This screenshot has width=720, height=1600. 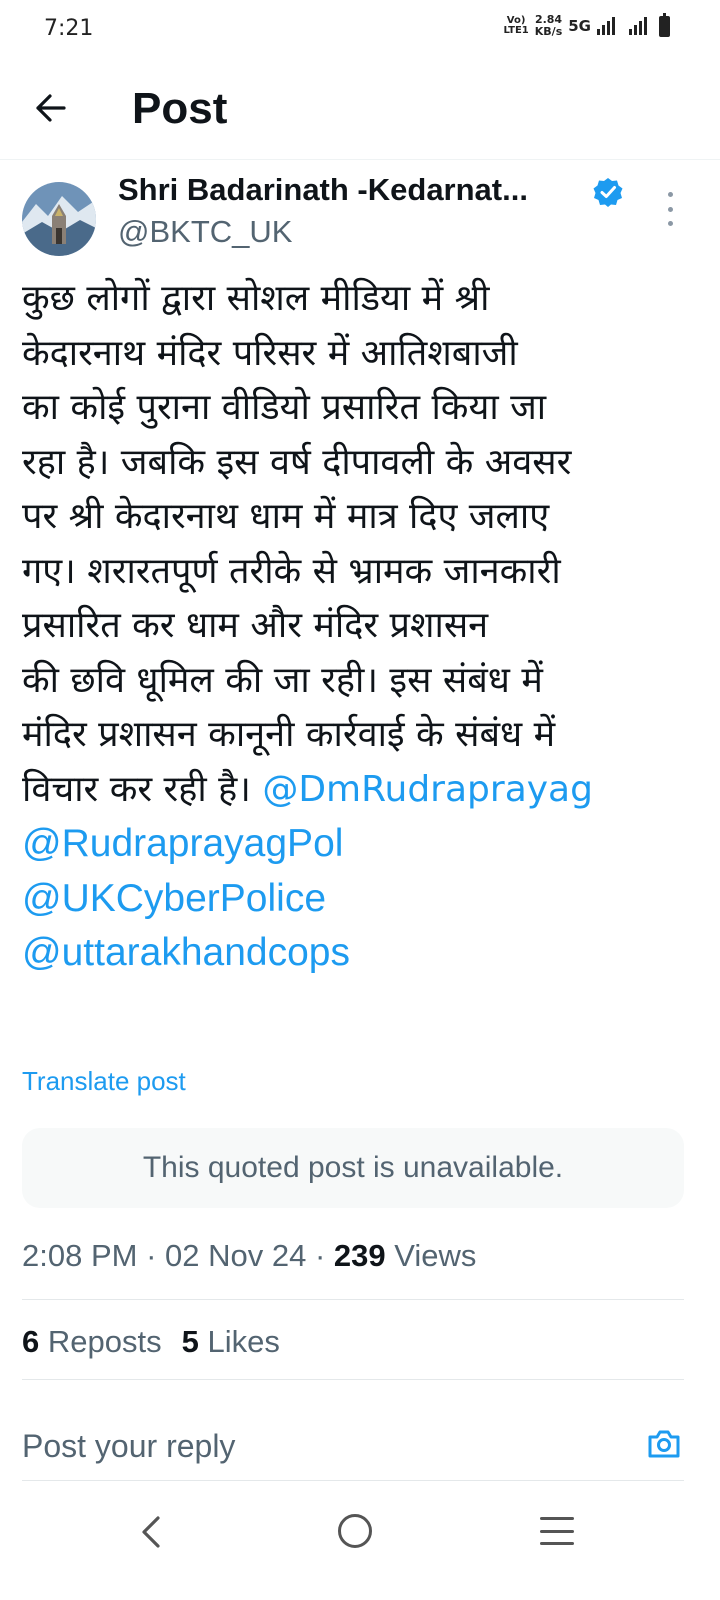 What do you see at coordinates (297, 462) in the screenshot?
I see `post-text-line: रहा है। जबकि इस वर्ष दीपावली के अवसर` at bounding box center [297, 462].